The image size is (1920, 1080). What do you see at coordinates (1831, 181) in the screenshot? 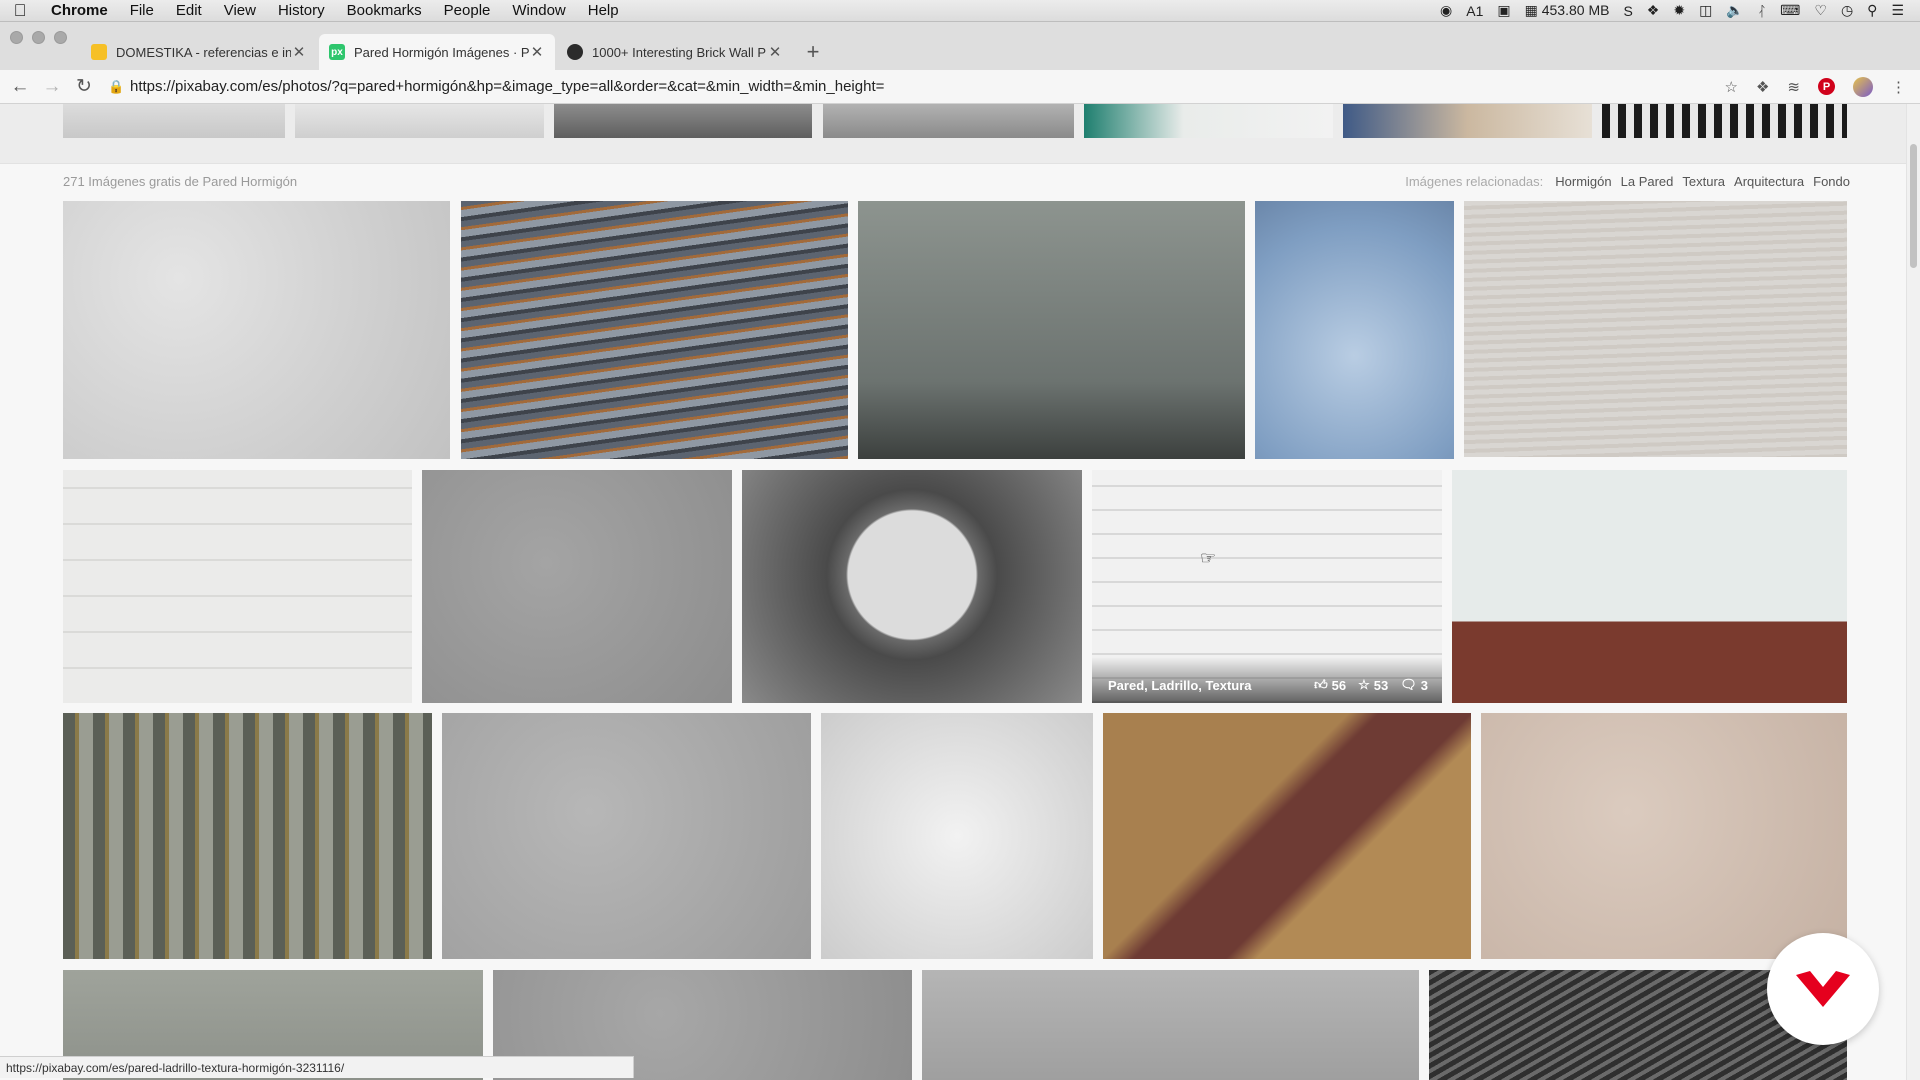
I see `related-link-fondo: Fondo` at bounding box center [1831, 181].